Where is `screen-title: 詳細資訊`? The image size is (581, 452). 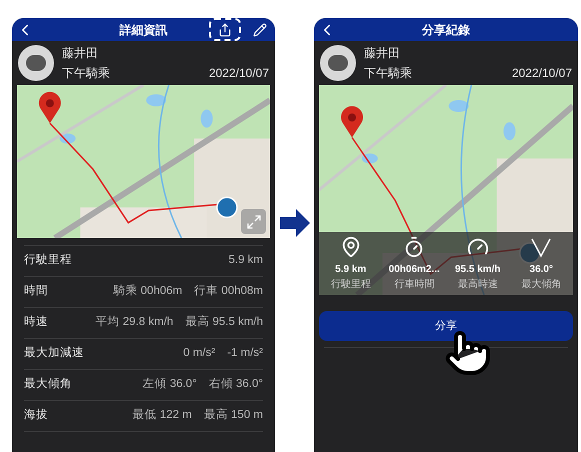 screen-title: 詳細資訊 is located at coordinates (144, 30).